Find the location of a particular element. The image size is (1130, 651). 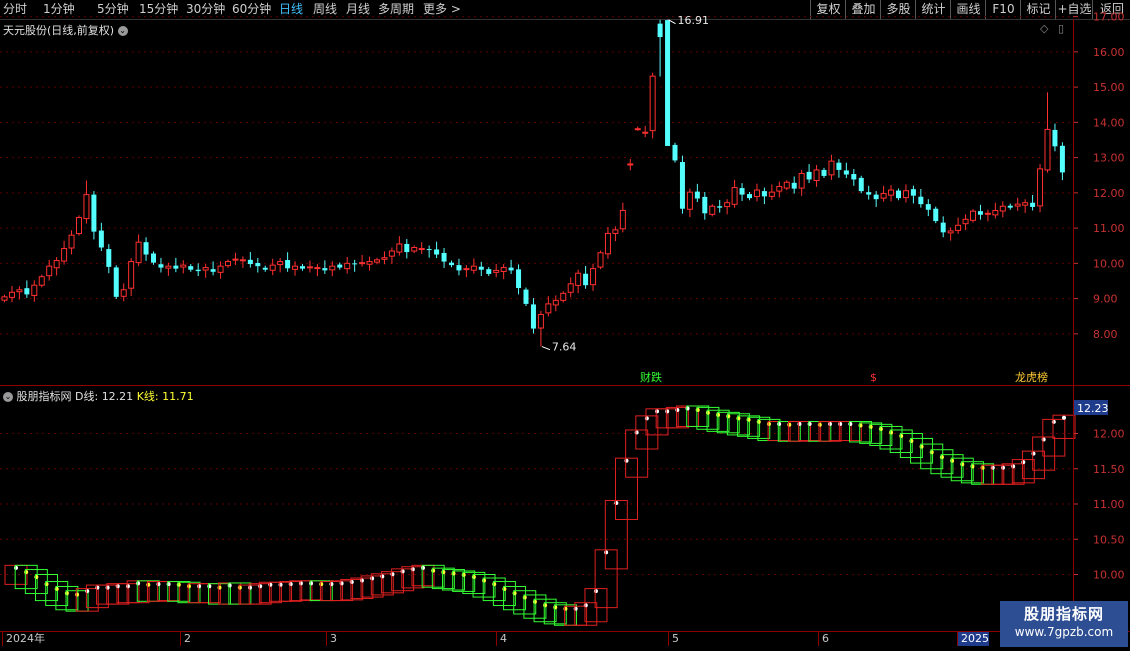

panel-separator is located at coordinates (565, 385).